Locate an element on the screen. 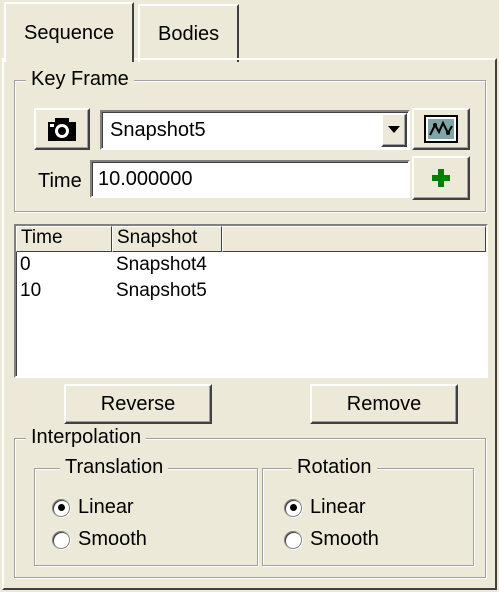 The height and width of the screenshot is (592, 499). tab-bodies: Bodies is located at coordinates (189, 33).